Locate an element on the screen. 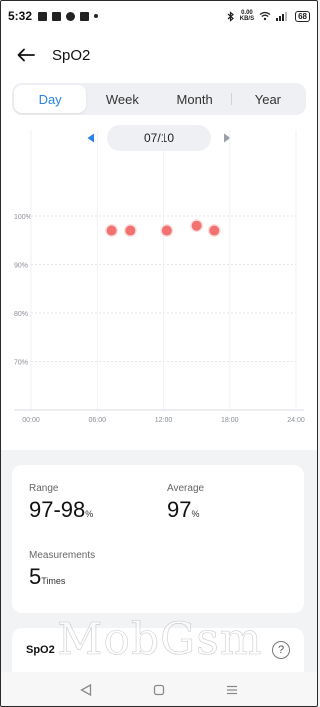 This screenshot has width=320, height=707. more-notifications-dot-icon is located at coordinates (96, 16).